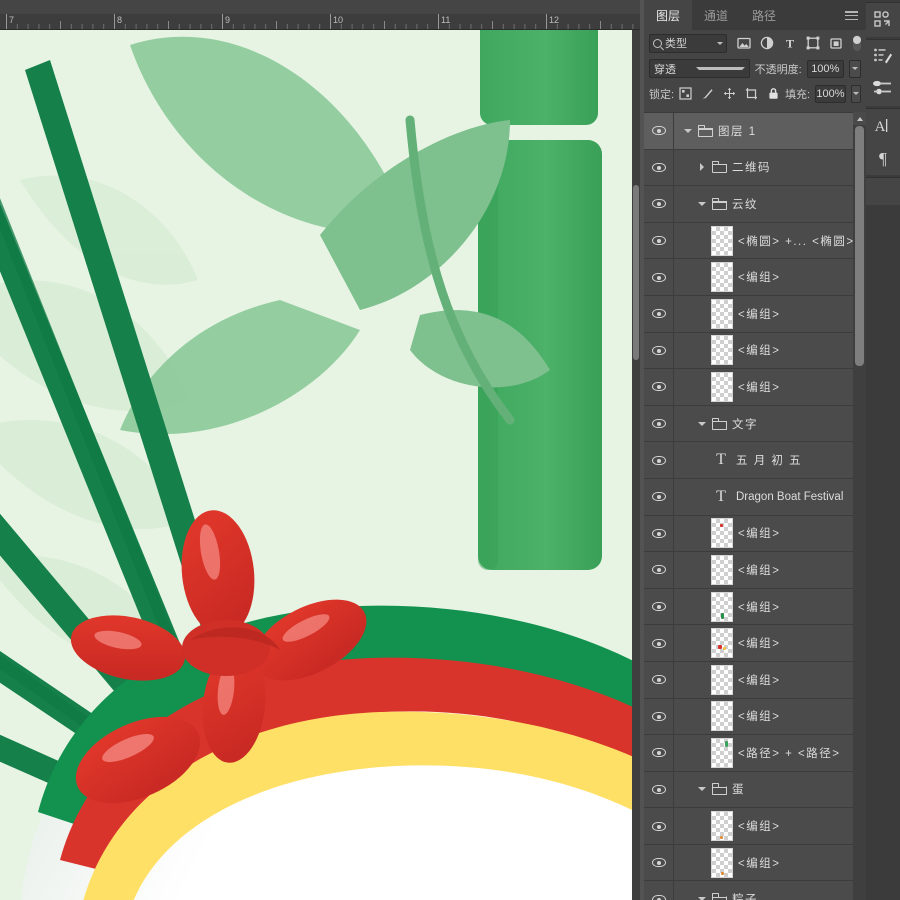  I want to click on layer-row: 二维码, so click(755, 168).